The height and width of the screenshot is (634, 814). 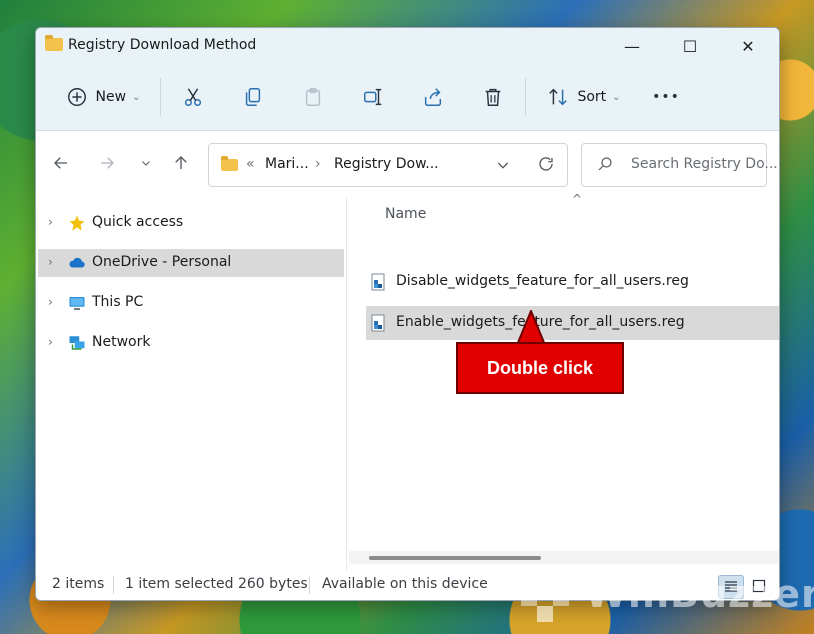 I want to click on maximize-button: ☐, so click(x=690, y=46).